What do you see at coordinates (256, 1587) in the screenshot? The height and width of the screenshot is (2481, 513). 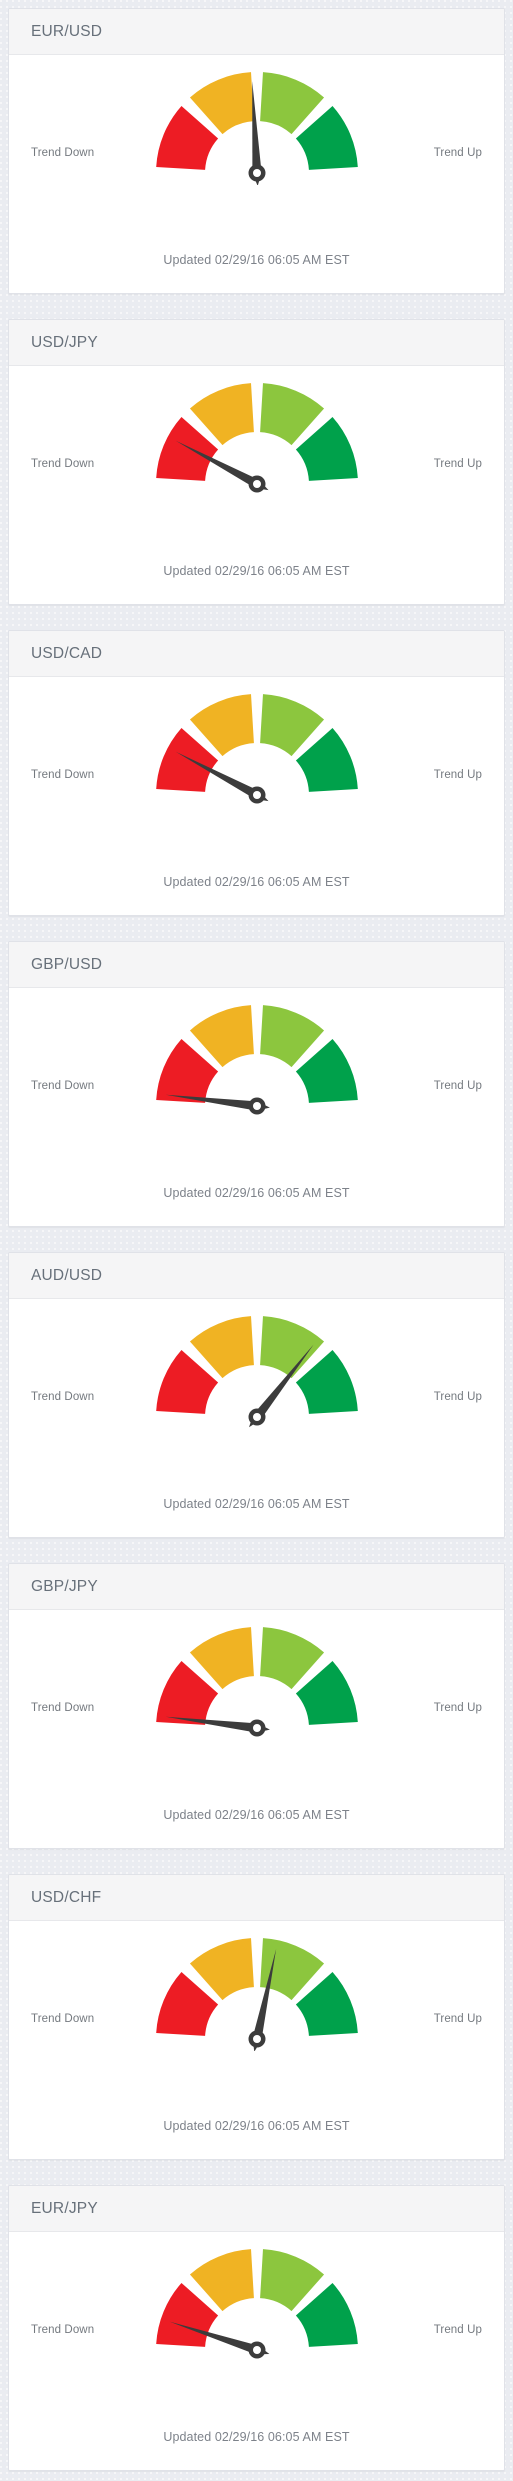 I see `card-header: GBP/JPY` at bounding box center [256, 1587].